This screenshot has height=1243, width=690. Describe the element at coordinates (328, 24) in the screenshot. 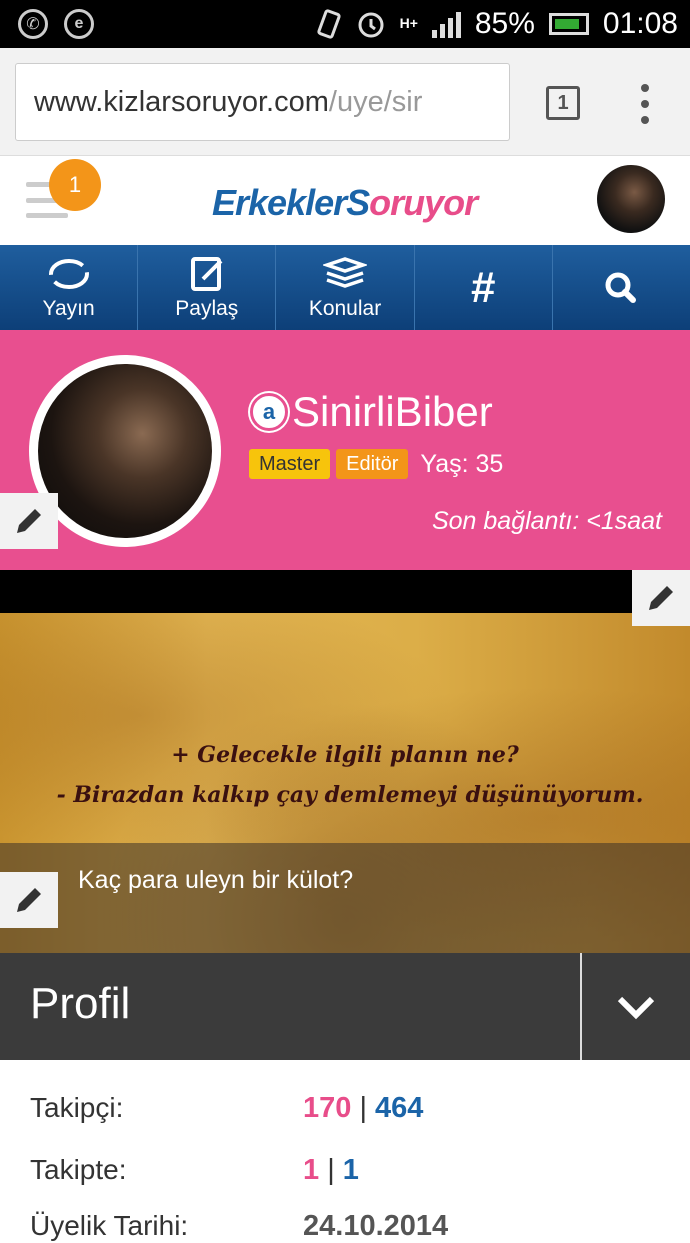

I see `vibrate-icon` at that location.